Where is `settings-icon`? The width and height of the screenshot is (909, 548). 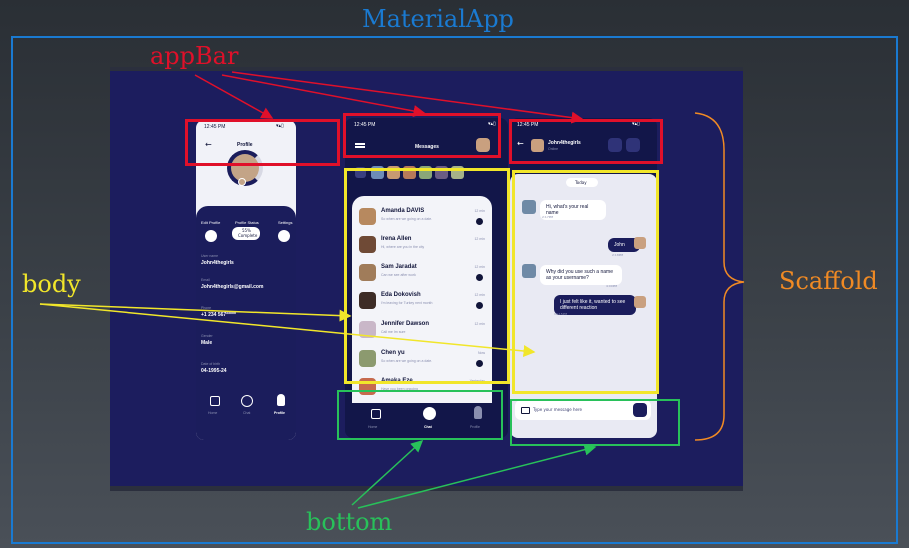
settings-icon is located at coordinates (284, 236).